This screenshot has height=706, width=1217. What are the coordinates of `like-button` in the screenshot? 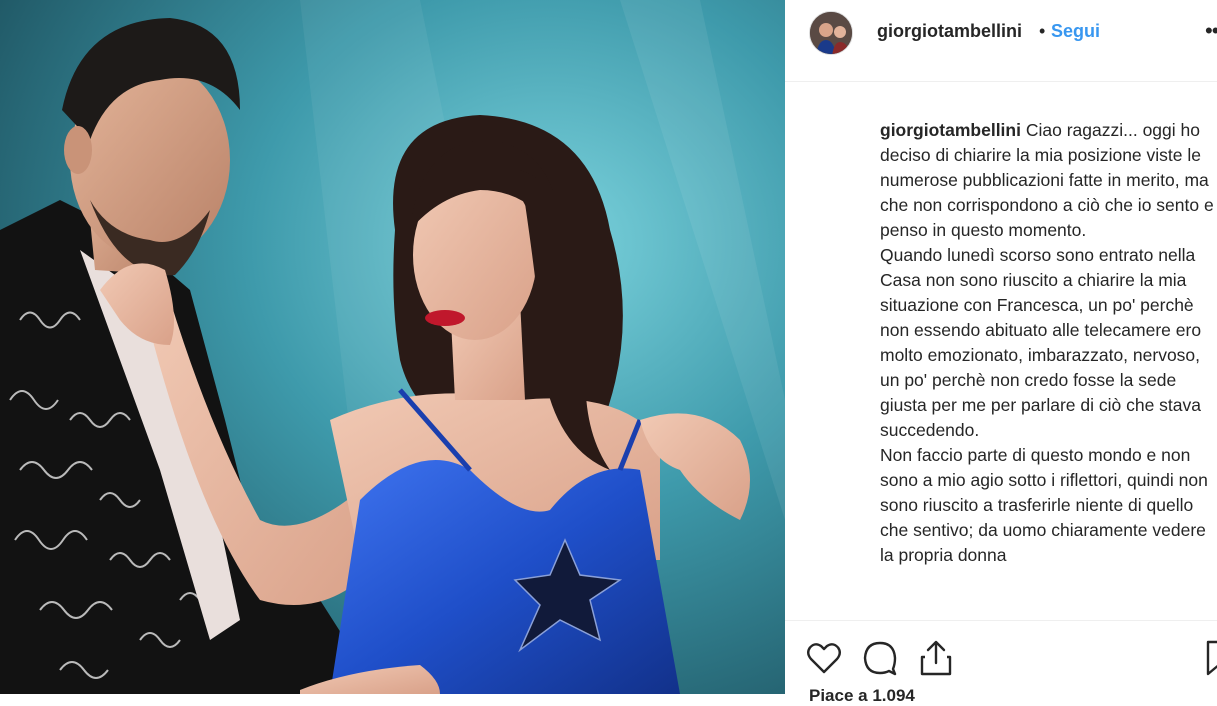 It's located at (824, 658).